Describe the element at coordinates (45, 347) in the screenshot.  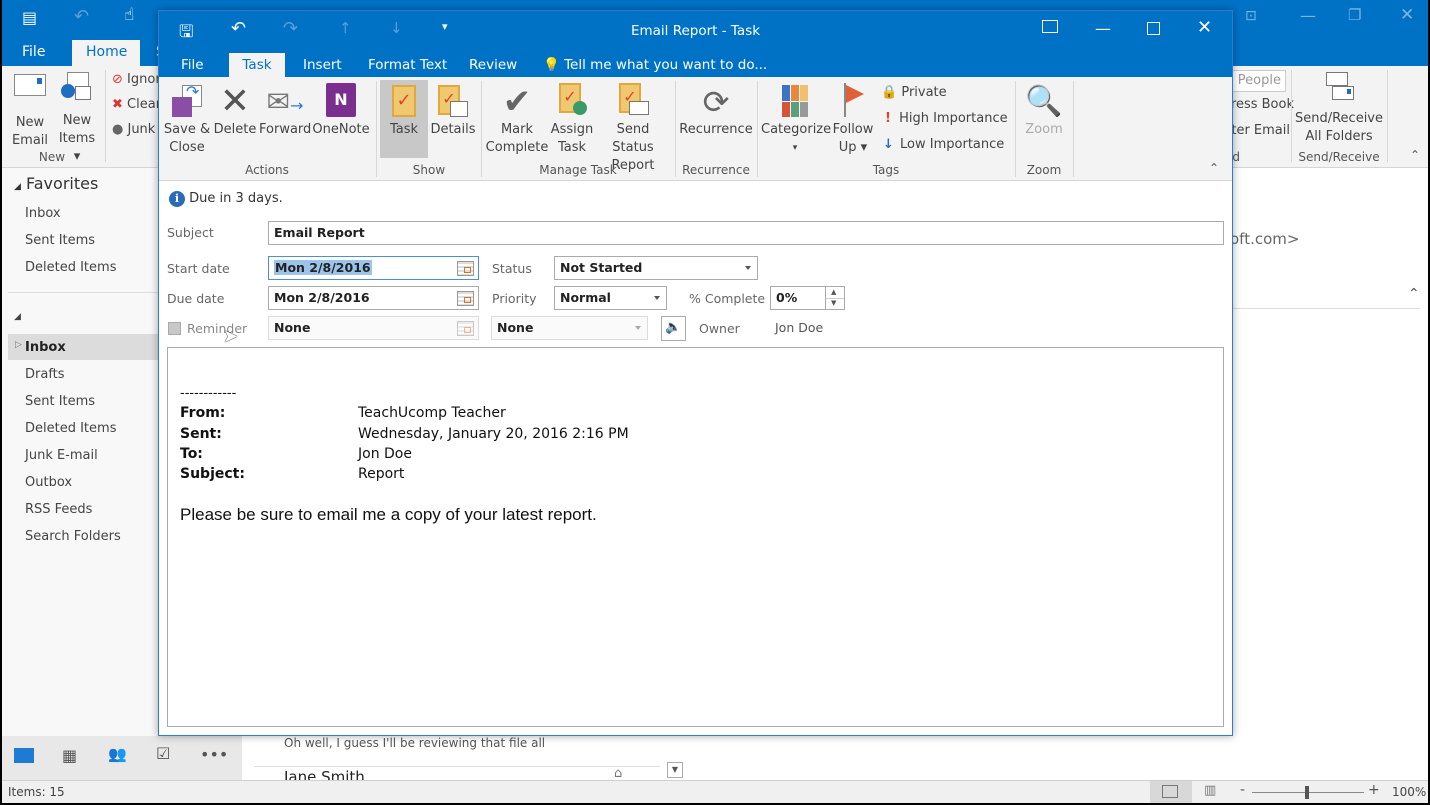
I see `folder-inbox: Inbox` at that location.